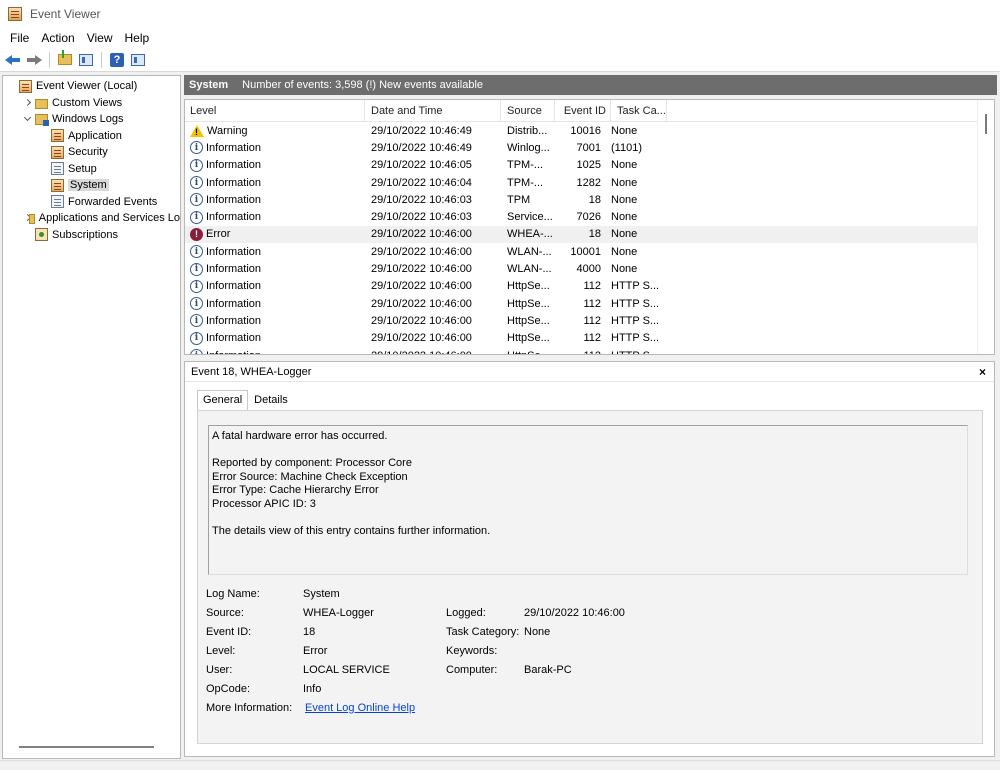 Image resolution: width=1000 pixels, height=770 pixels. What do you see at coordinates (528, 110) in the screenshot?
I see `column-source: Source` at bounding box center [528, 110].